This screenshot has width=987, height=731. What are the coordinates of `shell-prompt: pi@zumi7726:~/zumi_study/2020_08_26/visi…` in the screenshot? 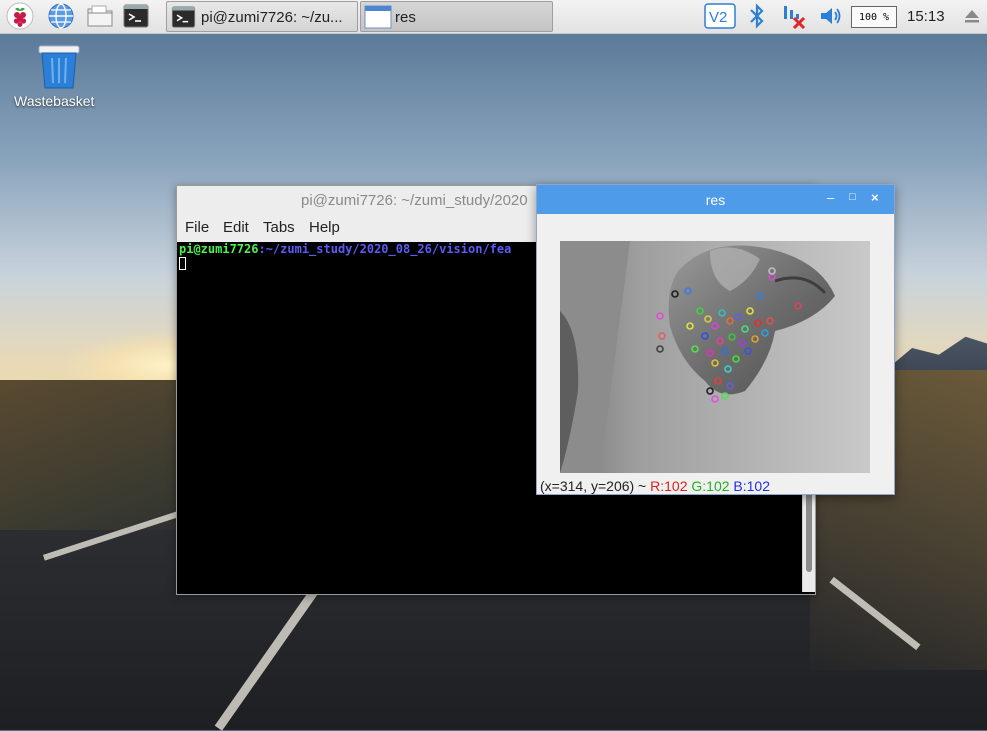 It's located at (345, 249).